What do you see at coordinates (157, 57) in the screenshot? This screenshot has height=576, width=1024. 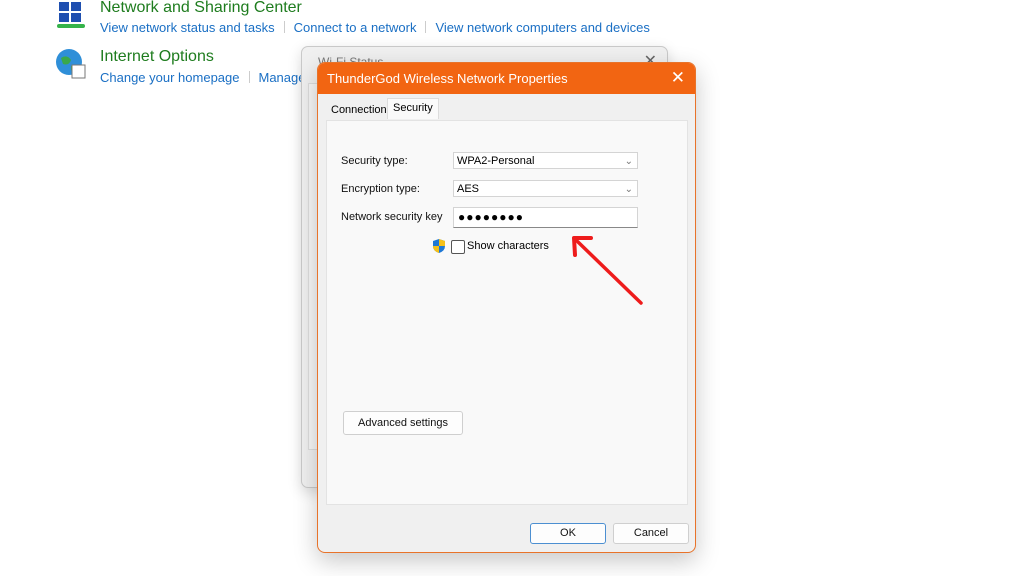 I see `internet-options-title: Internet Options` at bounding box center [157, 57].